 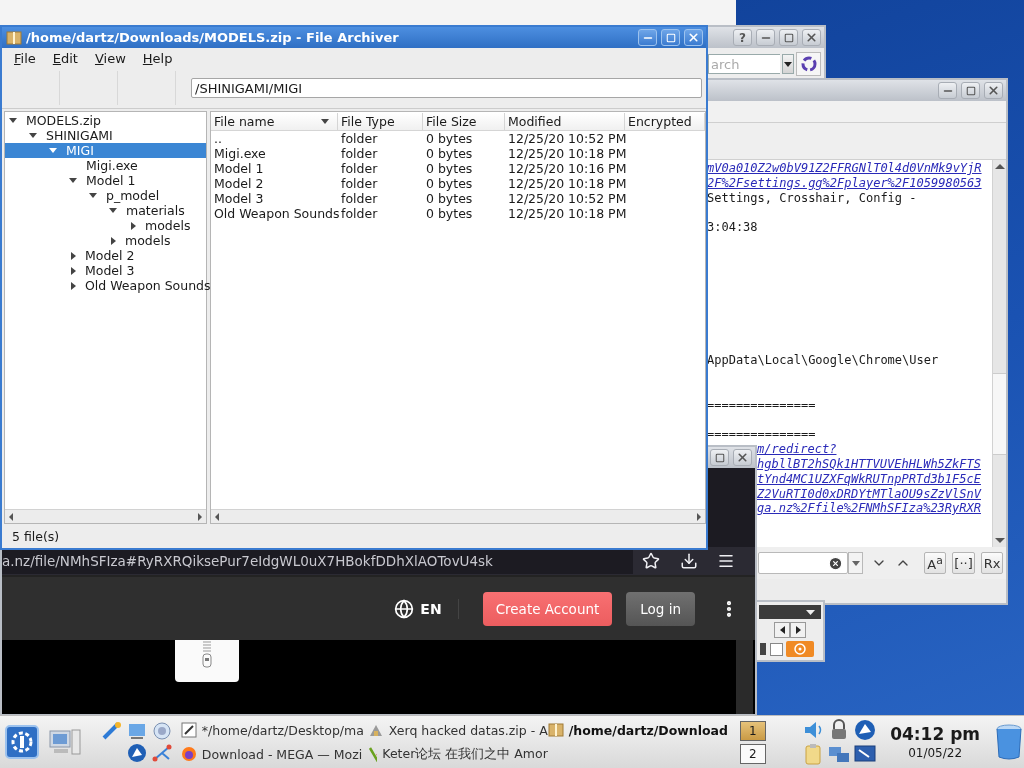 What do you see at coordinates (105, 180) in the screenshot?
I see `tree-item: Model 1` at bounding box center [105, 180].